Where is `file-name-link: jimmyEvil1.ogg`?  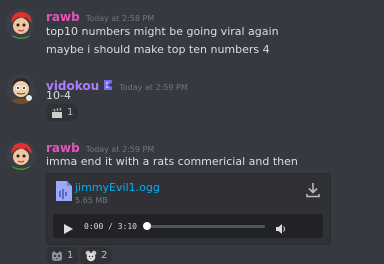 file-name-link: jimmyEvil1.ogg is located at coordinates (117, 187).